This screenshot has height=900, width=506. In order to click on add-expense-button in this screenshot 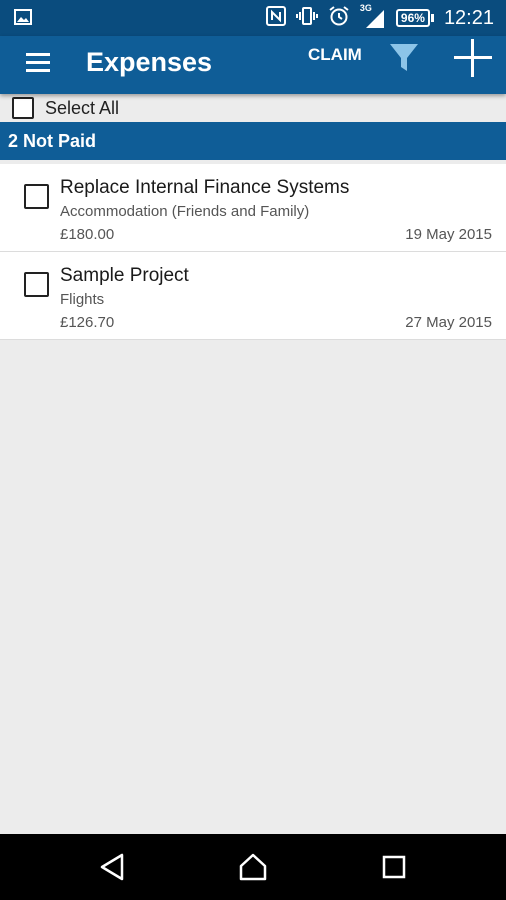, I will do `click(473, 58)`.